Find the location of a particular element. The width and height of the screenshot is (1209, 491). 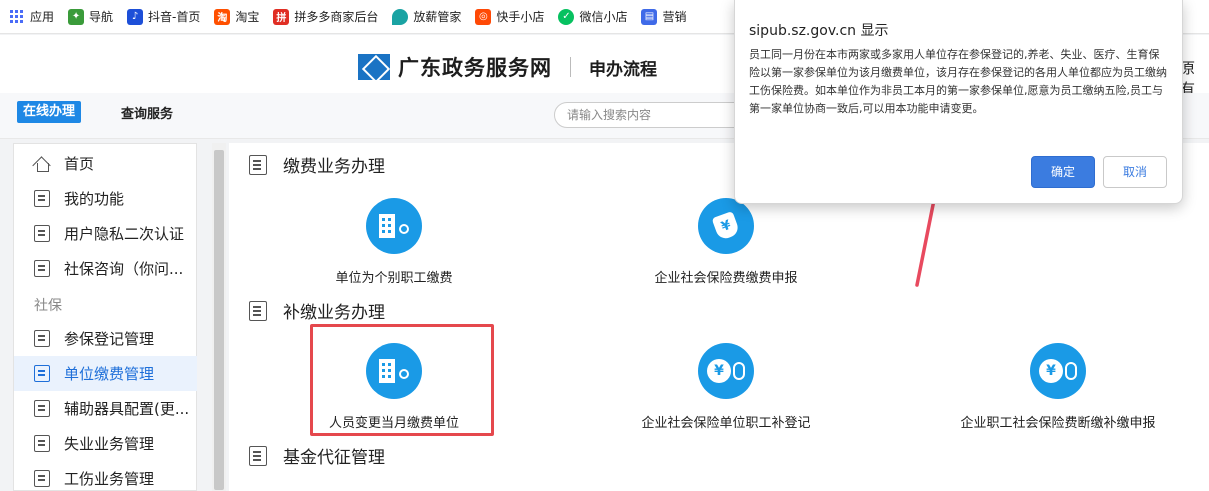

bookmark-label: 快手小店 is located at coordinates (520, 17).